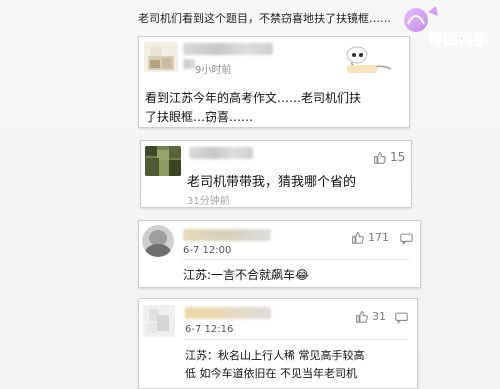  What do you see at coordinates (398, 157) in the screenshot?
I see `like-count: 15` at bounding box center [398, 157].